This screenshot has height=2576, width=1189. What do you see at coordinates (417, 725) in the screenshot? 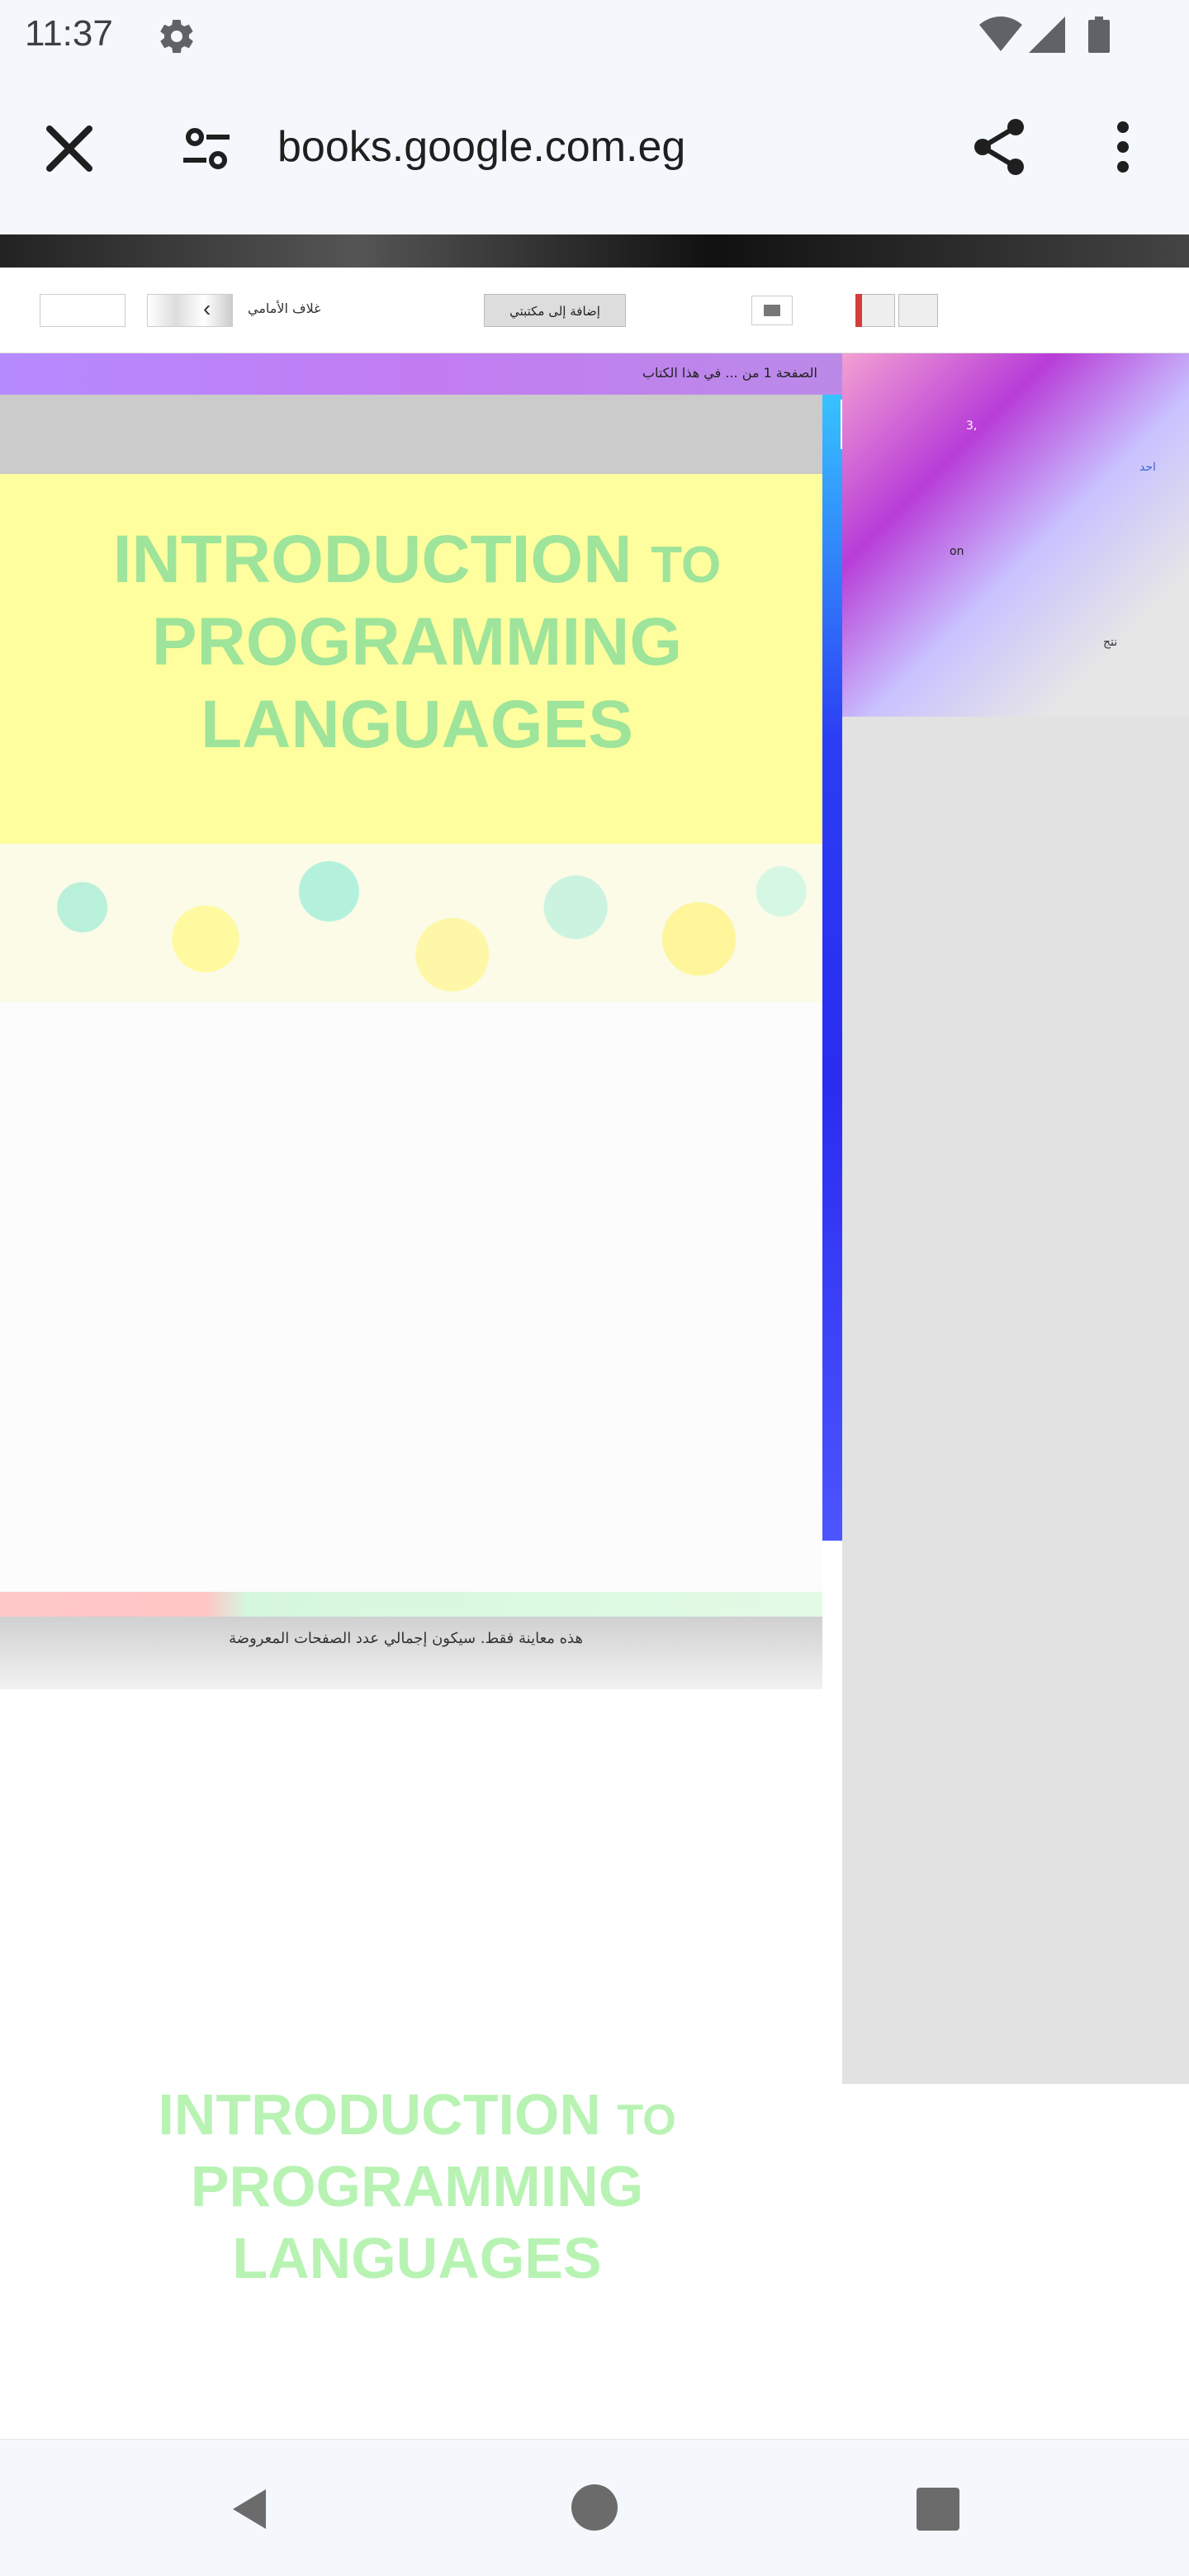
I see `cover-title-line3: LANGUAGES` at bounding box center [417, 725].